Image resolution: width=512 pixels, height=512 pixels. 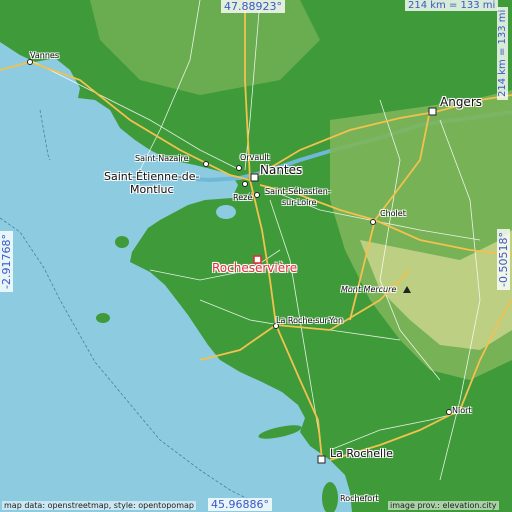 What do you see at coordinates (310, 320) in the screenshot?
I see `label-la-roche-sur-yon: La Roche-sur-Yon` at bounding box center [310, 320].